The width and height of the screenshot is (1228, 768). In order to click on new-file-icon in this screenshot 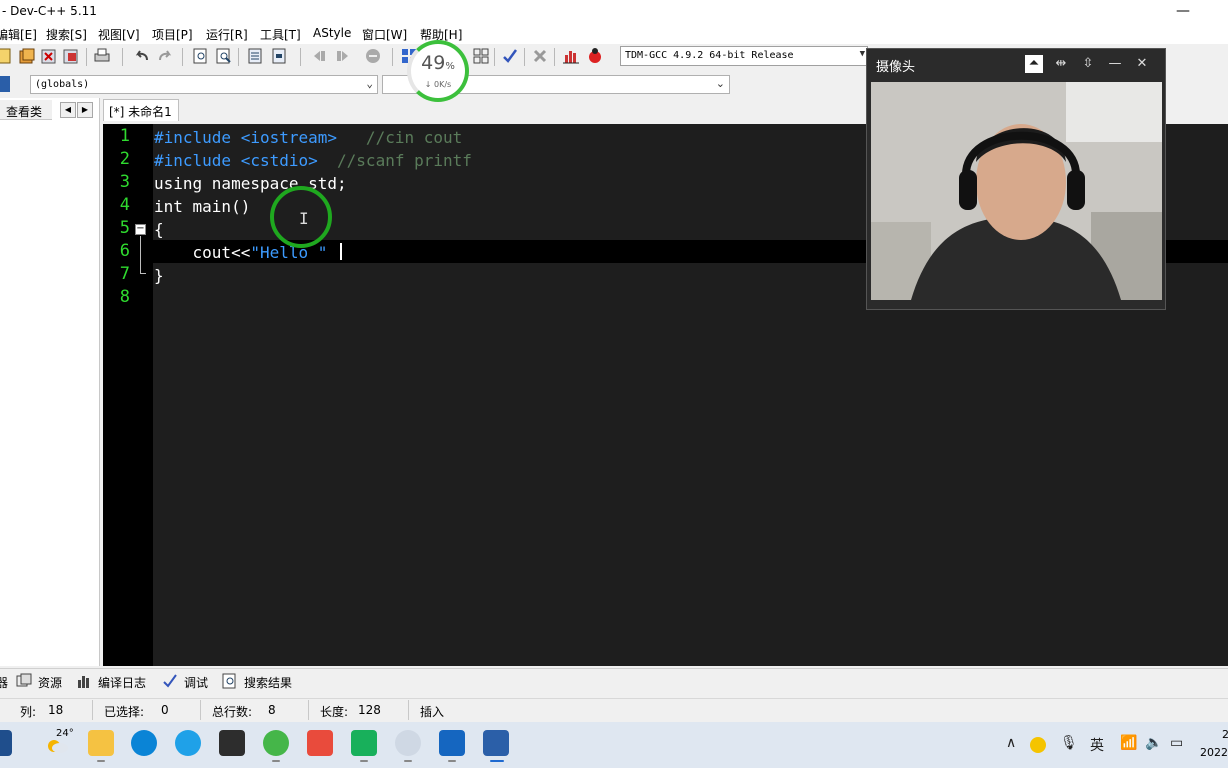, I will do `click(7, 56)`.